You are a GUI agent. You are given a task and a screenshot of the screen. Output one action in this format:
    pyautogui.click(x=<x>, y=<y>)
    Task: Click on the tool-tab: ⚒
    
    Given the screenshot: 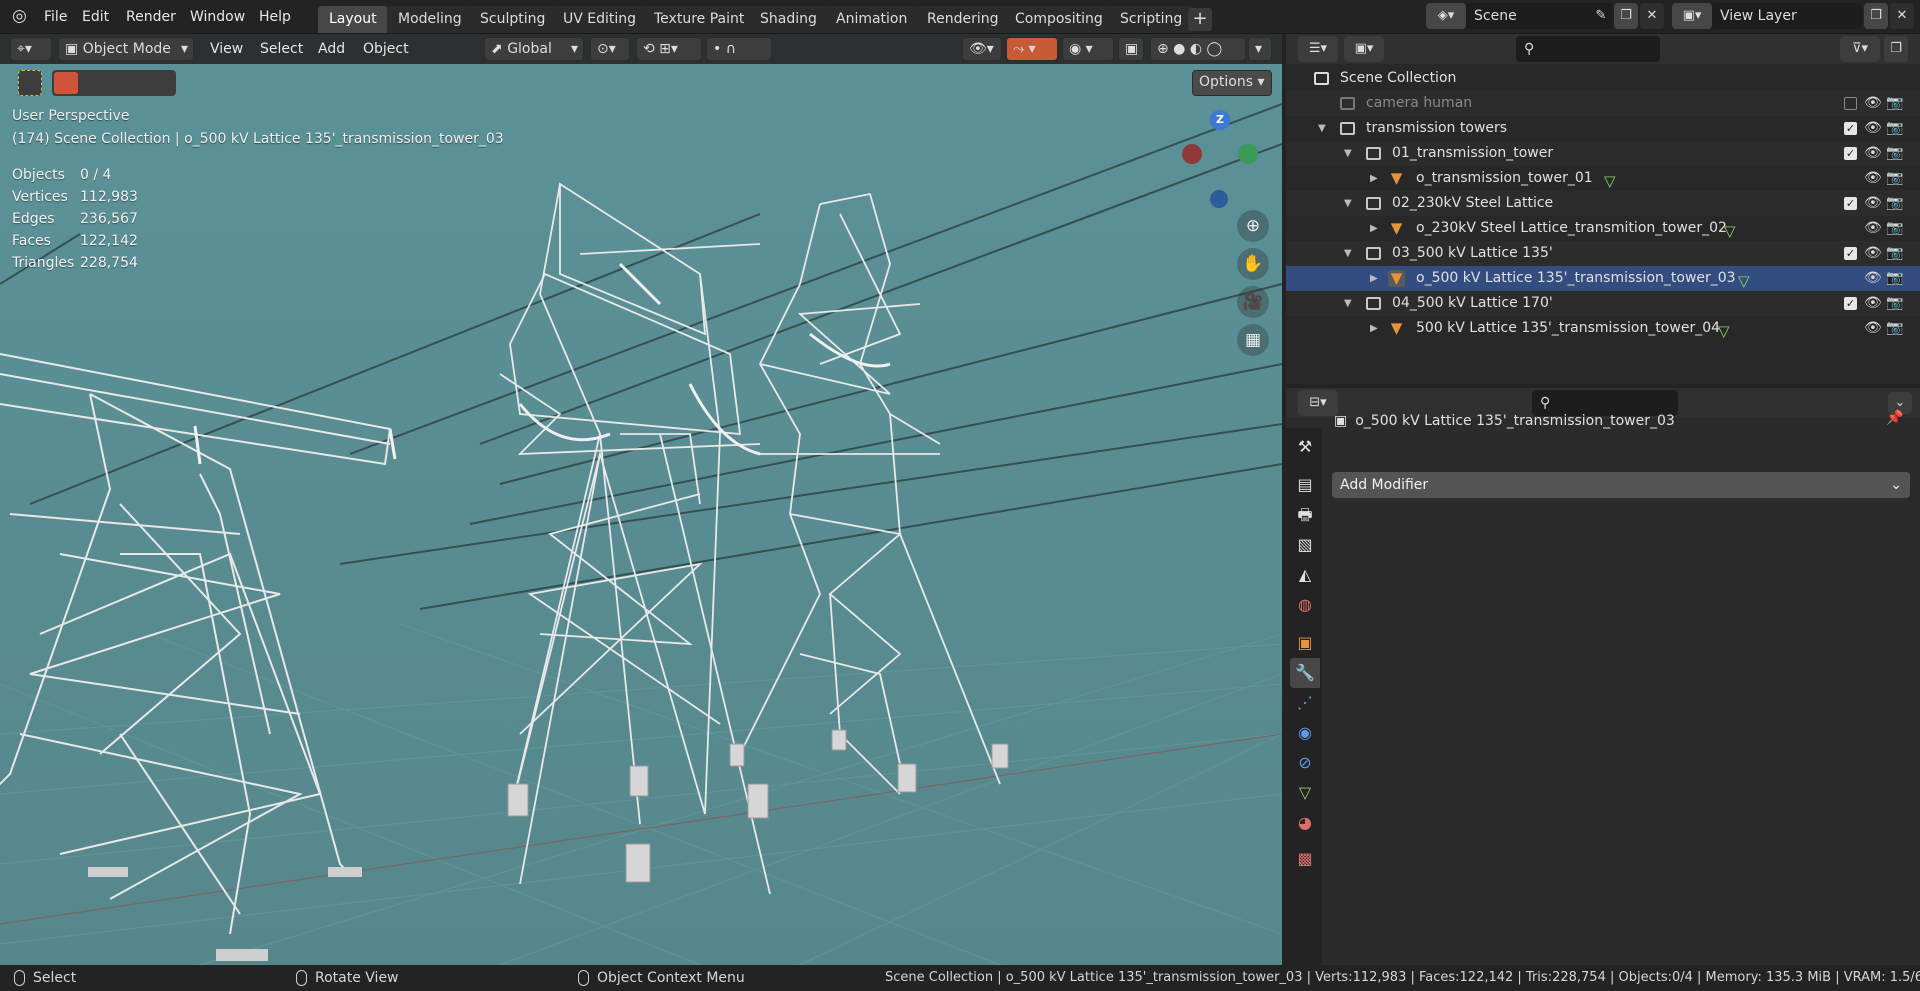 What is the action you would take?
    pyautogui.click(x=1305, y=447)
    